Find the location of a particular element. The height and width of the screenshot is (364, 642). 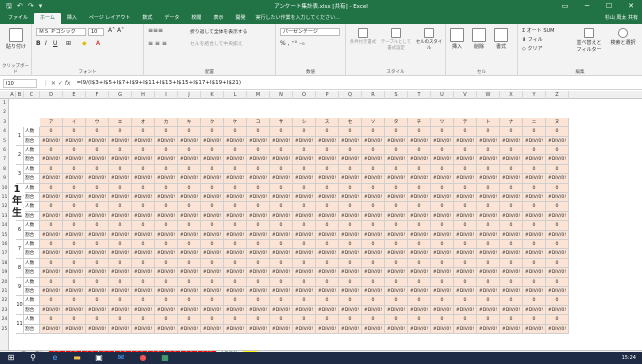

row-header: 15 is located at coordinates (4, 235).